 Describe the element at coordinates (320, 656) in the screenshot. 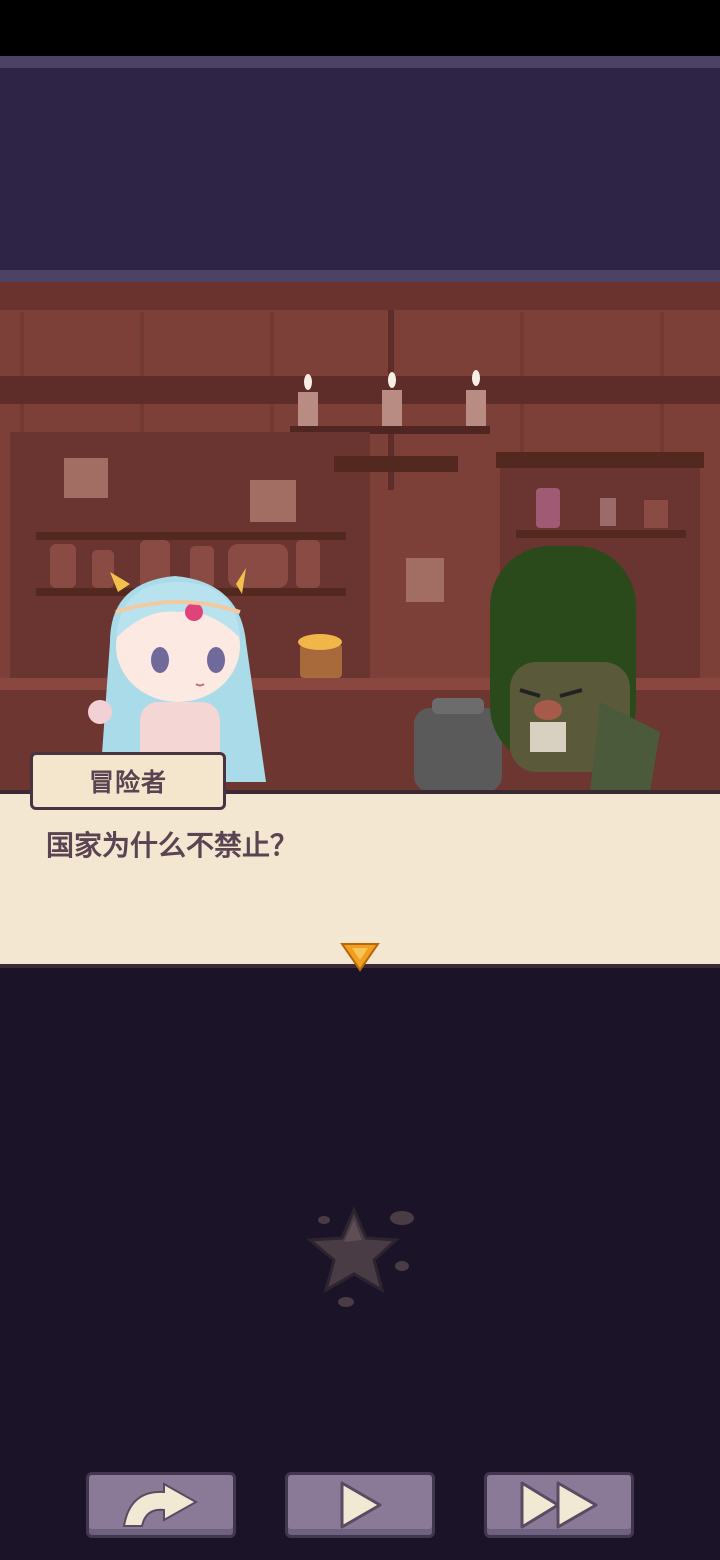

I see `honey-mug` at that location.